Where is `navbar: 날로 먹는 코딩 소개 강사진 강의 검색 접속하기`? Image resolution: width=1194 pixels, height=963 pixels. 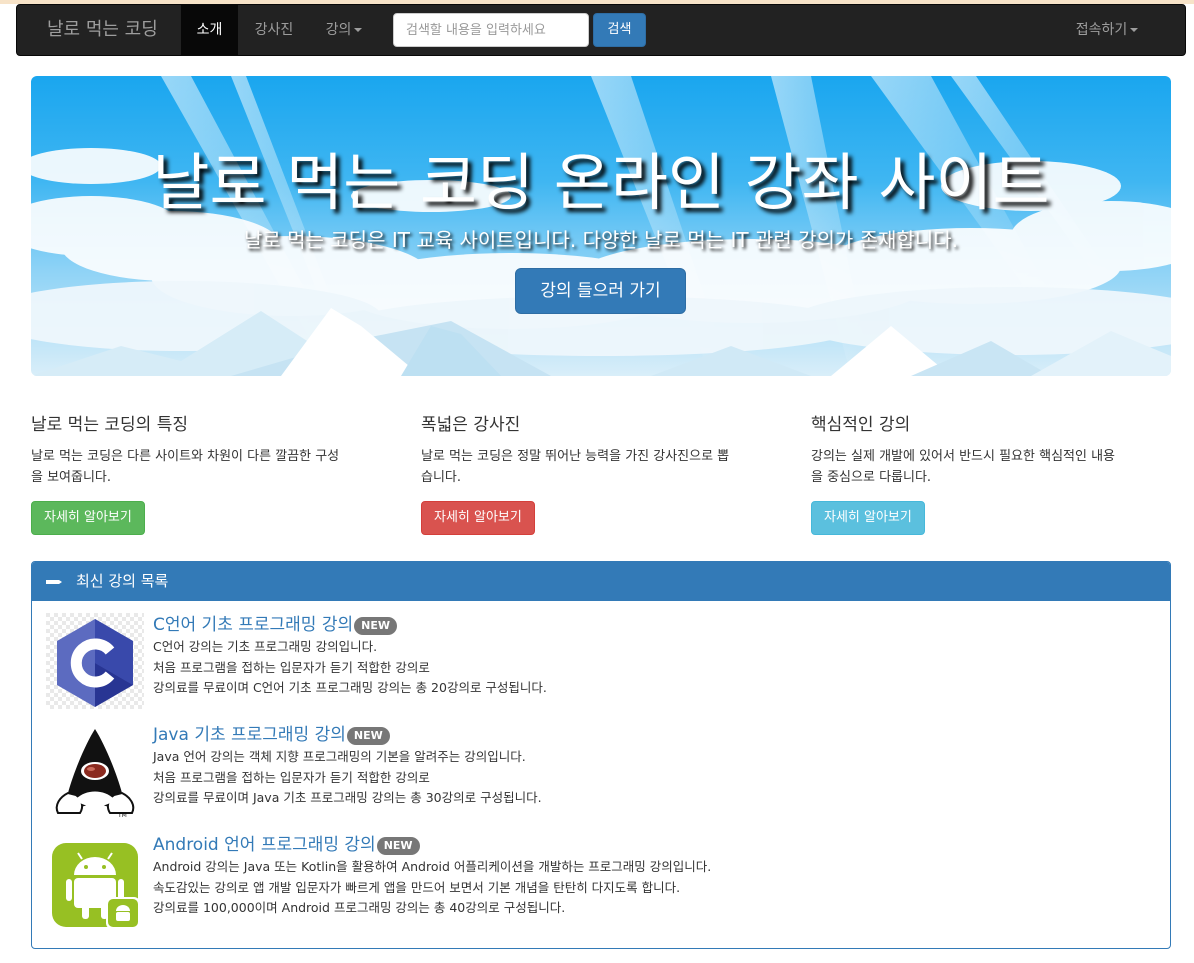 navbar: 날로 먹는 코딩 소개 강사진 강의 검색 접속하기 is located at coordinates (601, 30).